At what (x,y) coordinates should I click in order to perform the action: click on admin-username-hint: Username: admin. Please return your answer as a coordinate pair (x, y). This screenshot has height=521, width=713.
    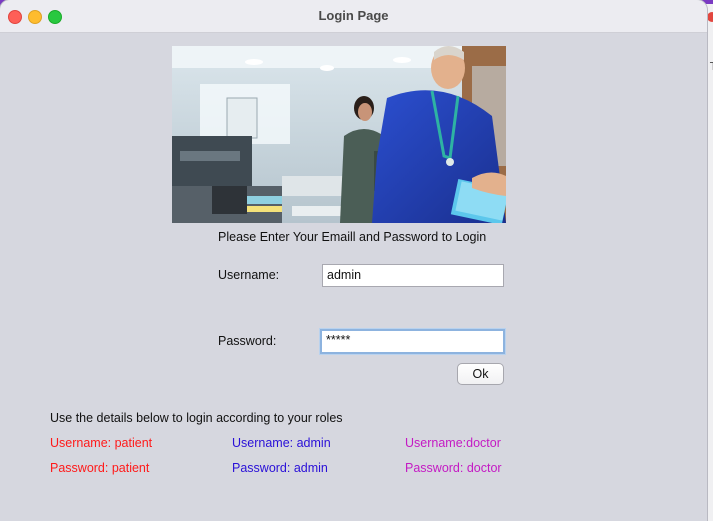
    Looking at the image, I should click on (281, 443).